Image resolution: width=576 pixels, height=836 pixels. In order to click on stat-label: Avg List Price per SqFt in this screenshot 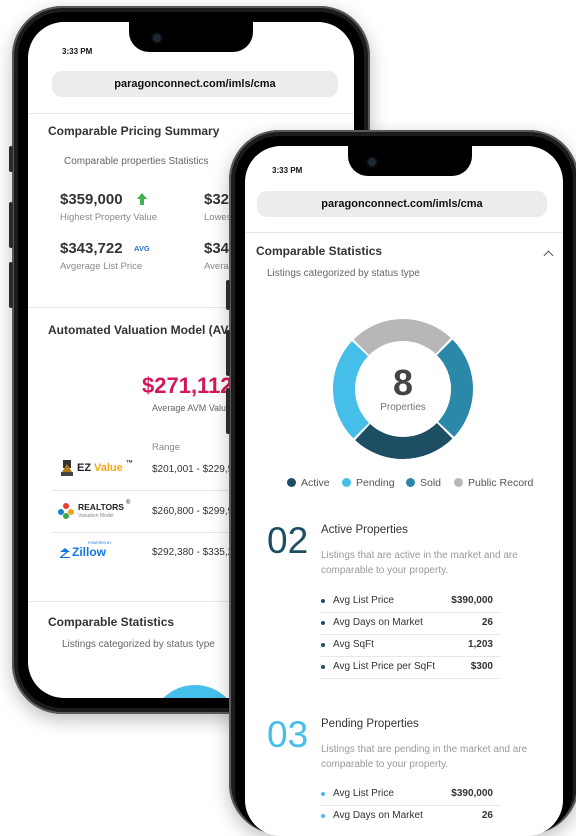, I will do `click(384, 666)`.